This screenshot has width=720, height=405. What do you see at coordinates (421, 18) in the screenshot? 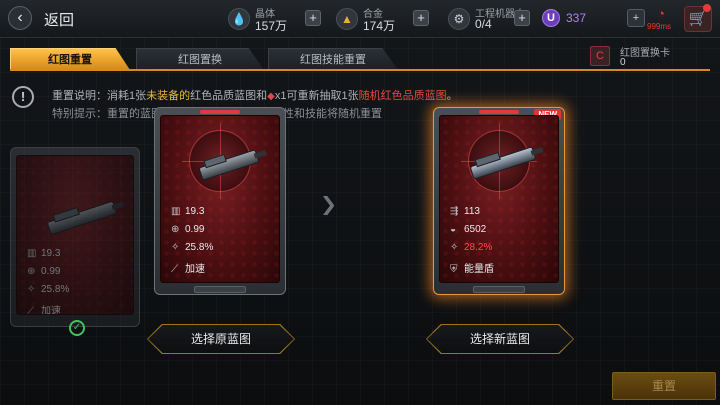
I see `add-alloy-button: +` at bounding box center [421, 18].